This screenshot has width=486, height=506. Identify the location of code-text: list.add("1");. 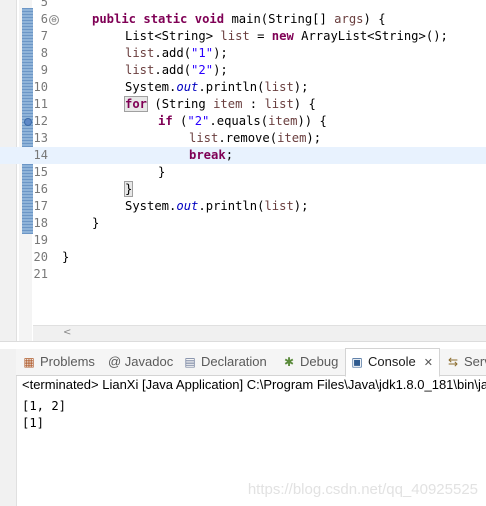
(176, 53).